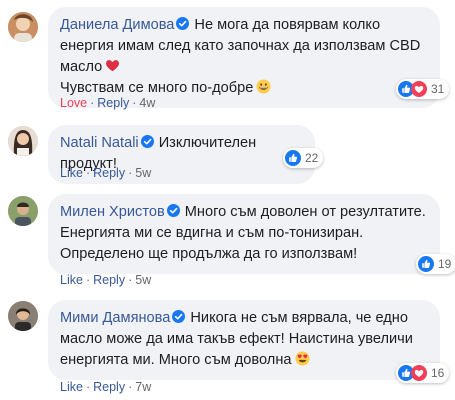  I want to click on comment-text-line2: Чувствам се много по-добре, so click(157, 88).